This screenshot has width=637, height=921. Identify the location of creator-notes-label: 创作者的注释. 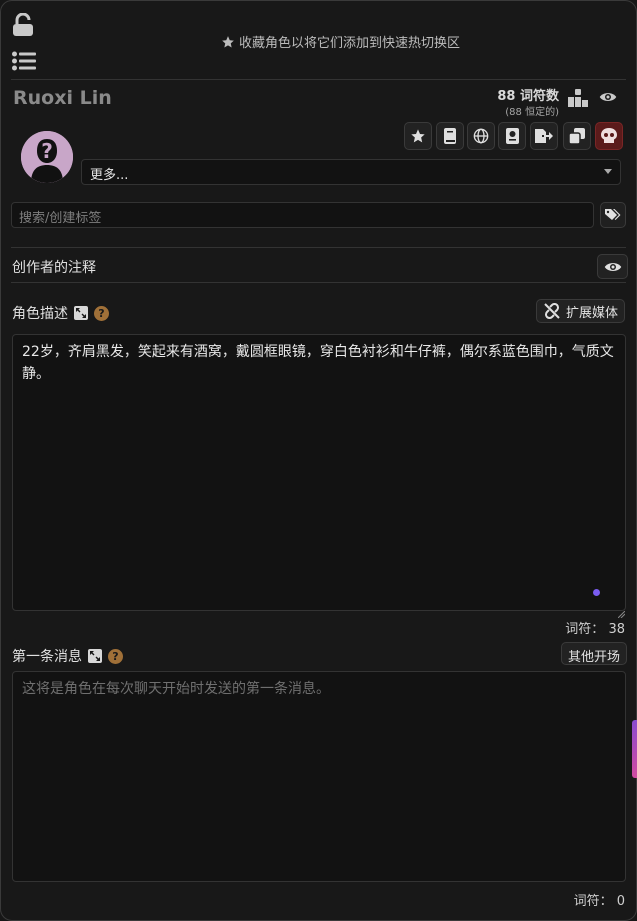
(54, 267).